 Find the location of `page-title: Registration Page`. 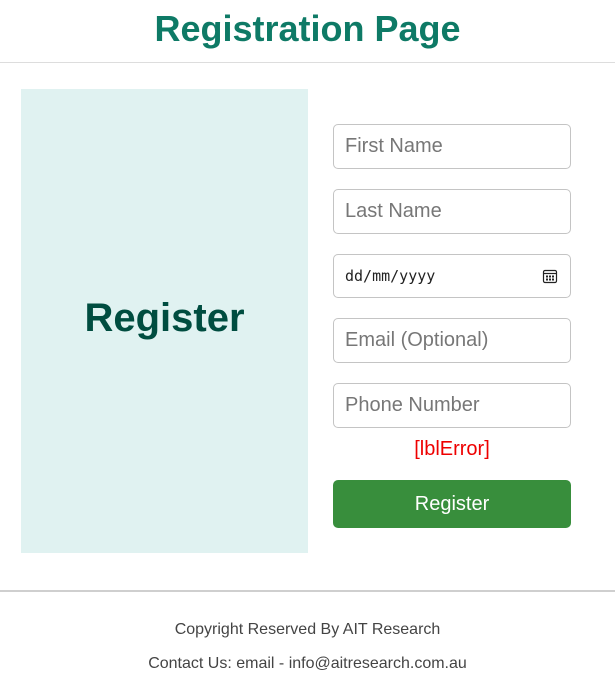

page-title: Registration Page is located at coordinates (307, 28).